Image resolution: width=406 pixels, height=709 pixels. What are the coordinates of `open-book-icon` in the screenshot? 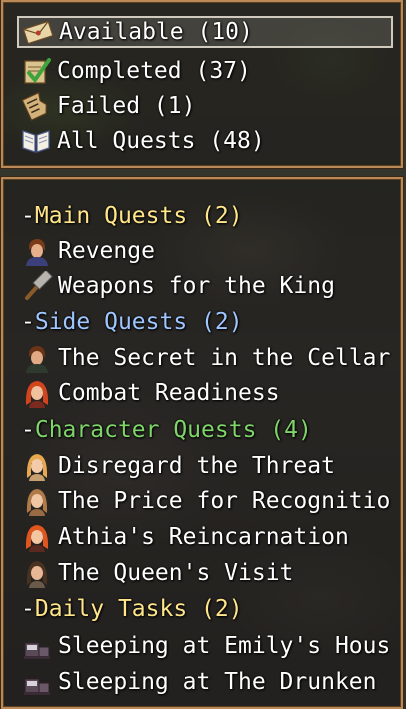 It's located at (36, 141).